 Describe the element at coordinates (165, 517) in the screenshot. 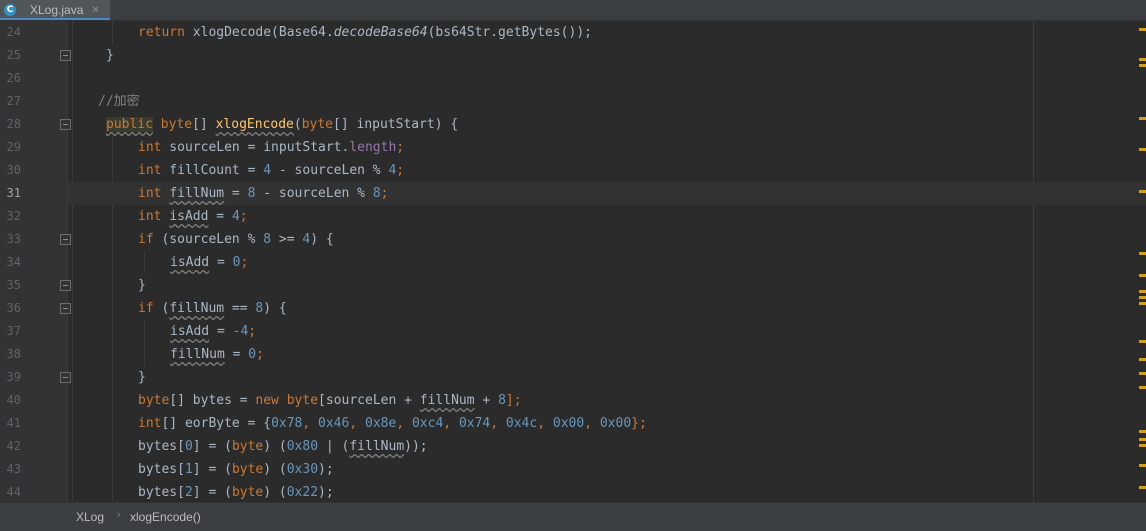

I see `breadcrumb-method: xlogEncode()` at that location.